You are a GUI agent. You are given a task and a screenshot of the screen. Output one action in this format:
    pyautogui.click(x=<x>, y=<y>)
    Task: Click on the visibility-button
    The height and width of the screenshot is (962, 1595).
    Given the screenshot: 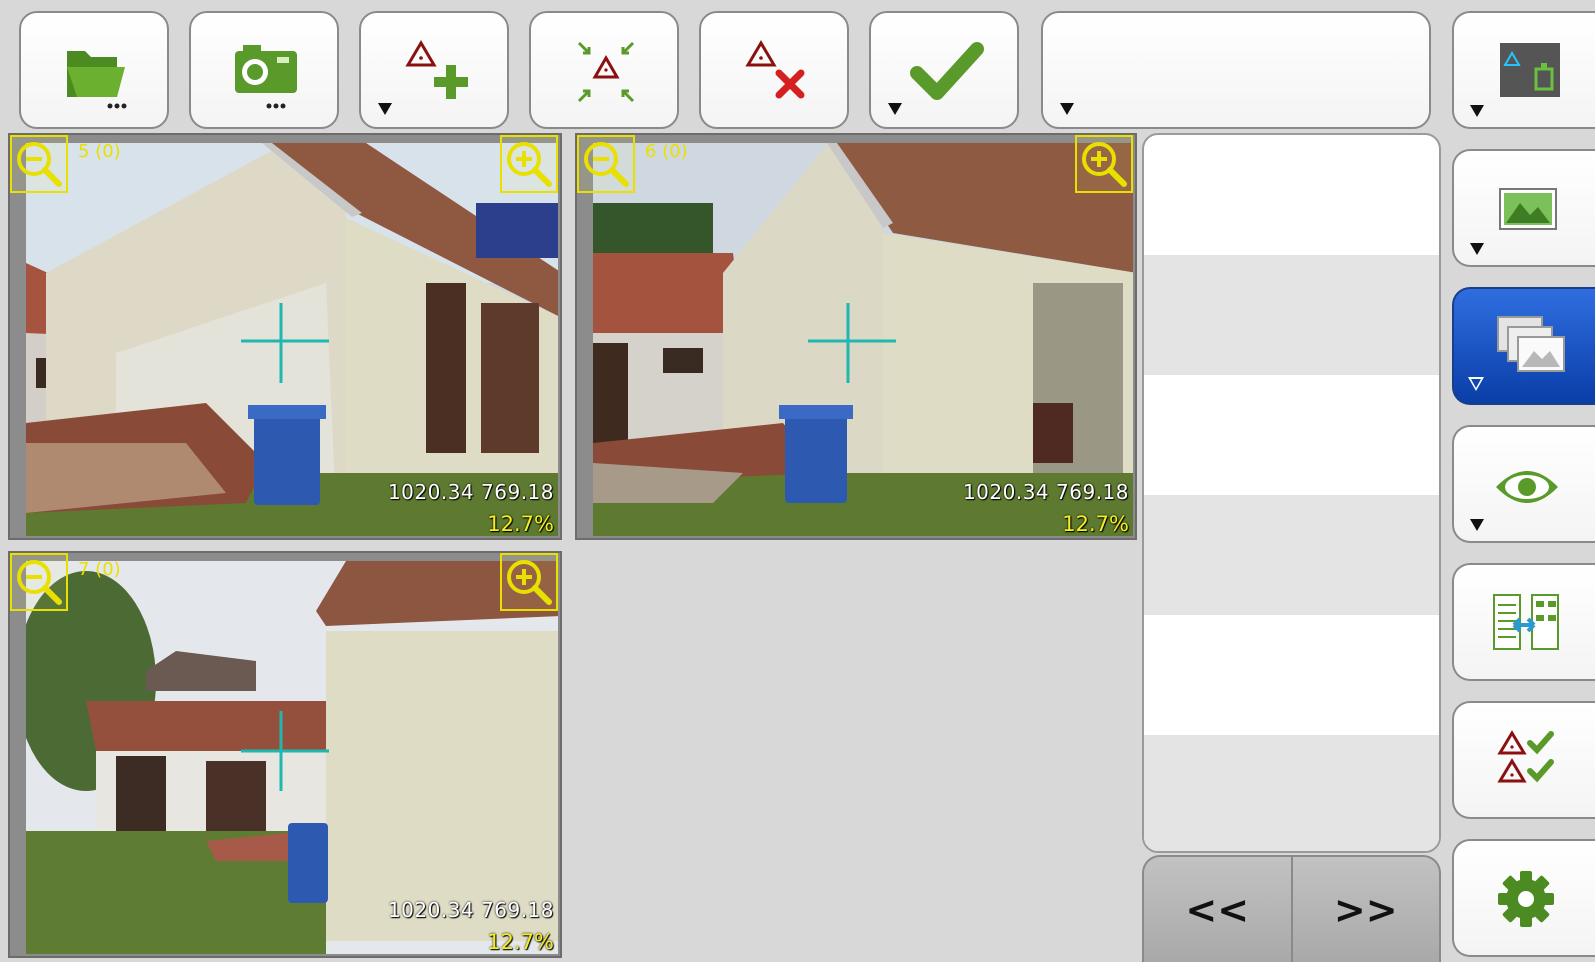 What is the action you would take?
    pyautogui.click(x=1523, y=484)
    